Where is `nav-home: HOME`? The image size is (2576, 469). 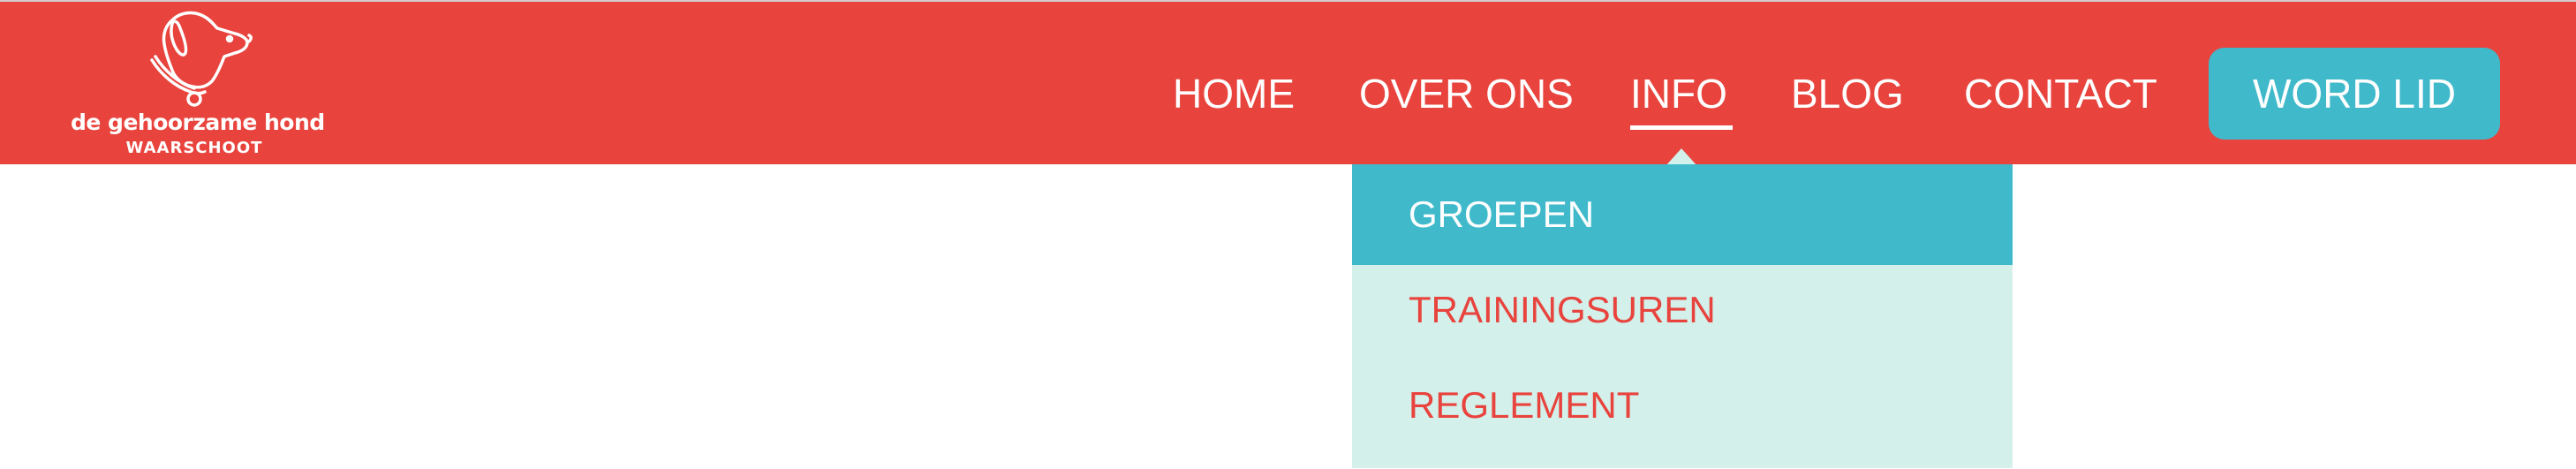
nav-home: HOME is located at coordinates (1234, 93).